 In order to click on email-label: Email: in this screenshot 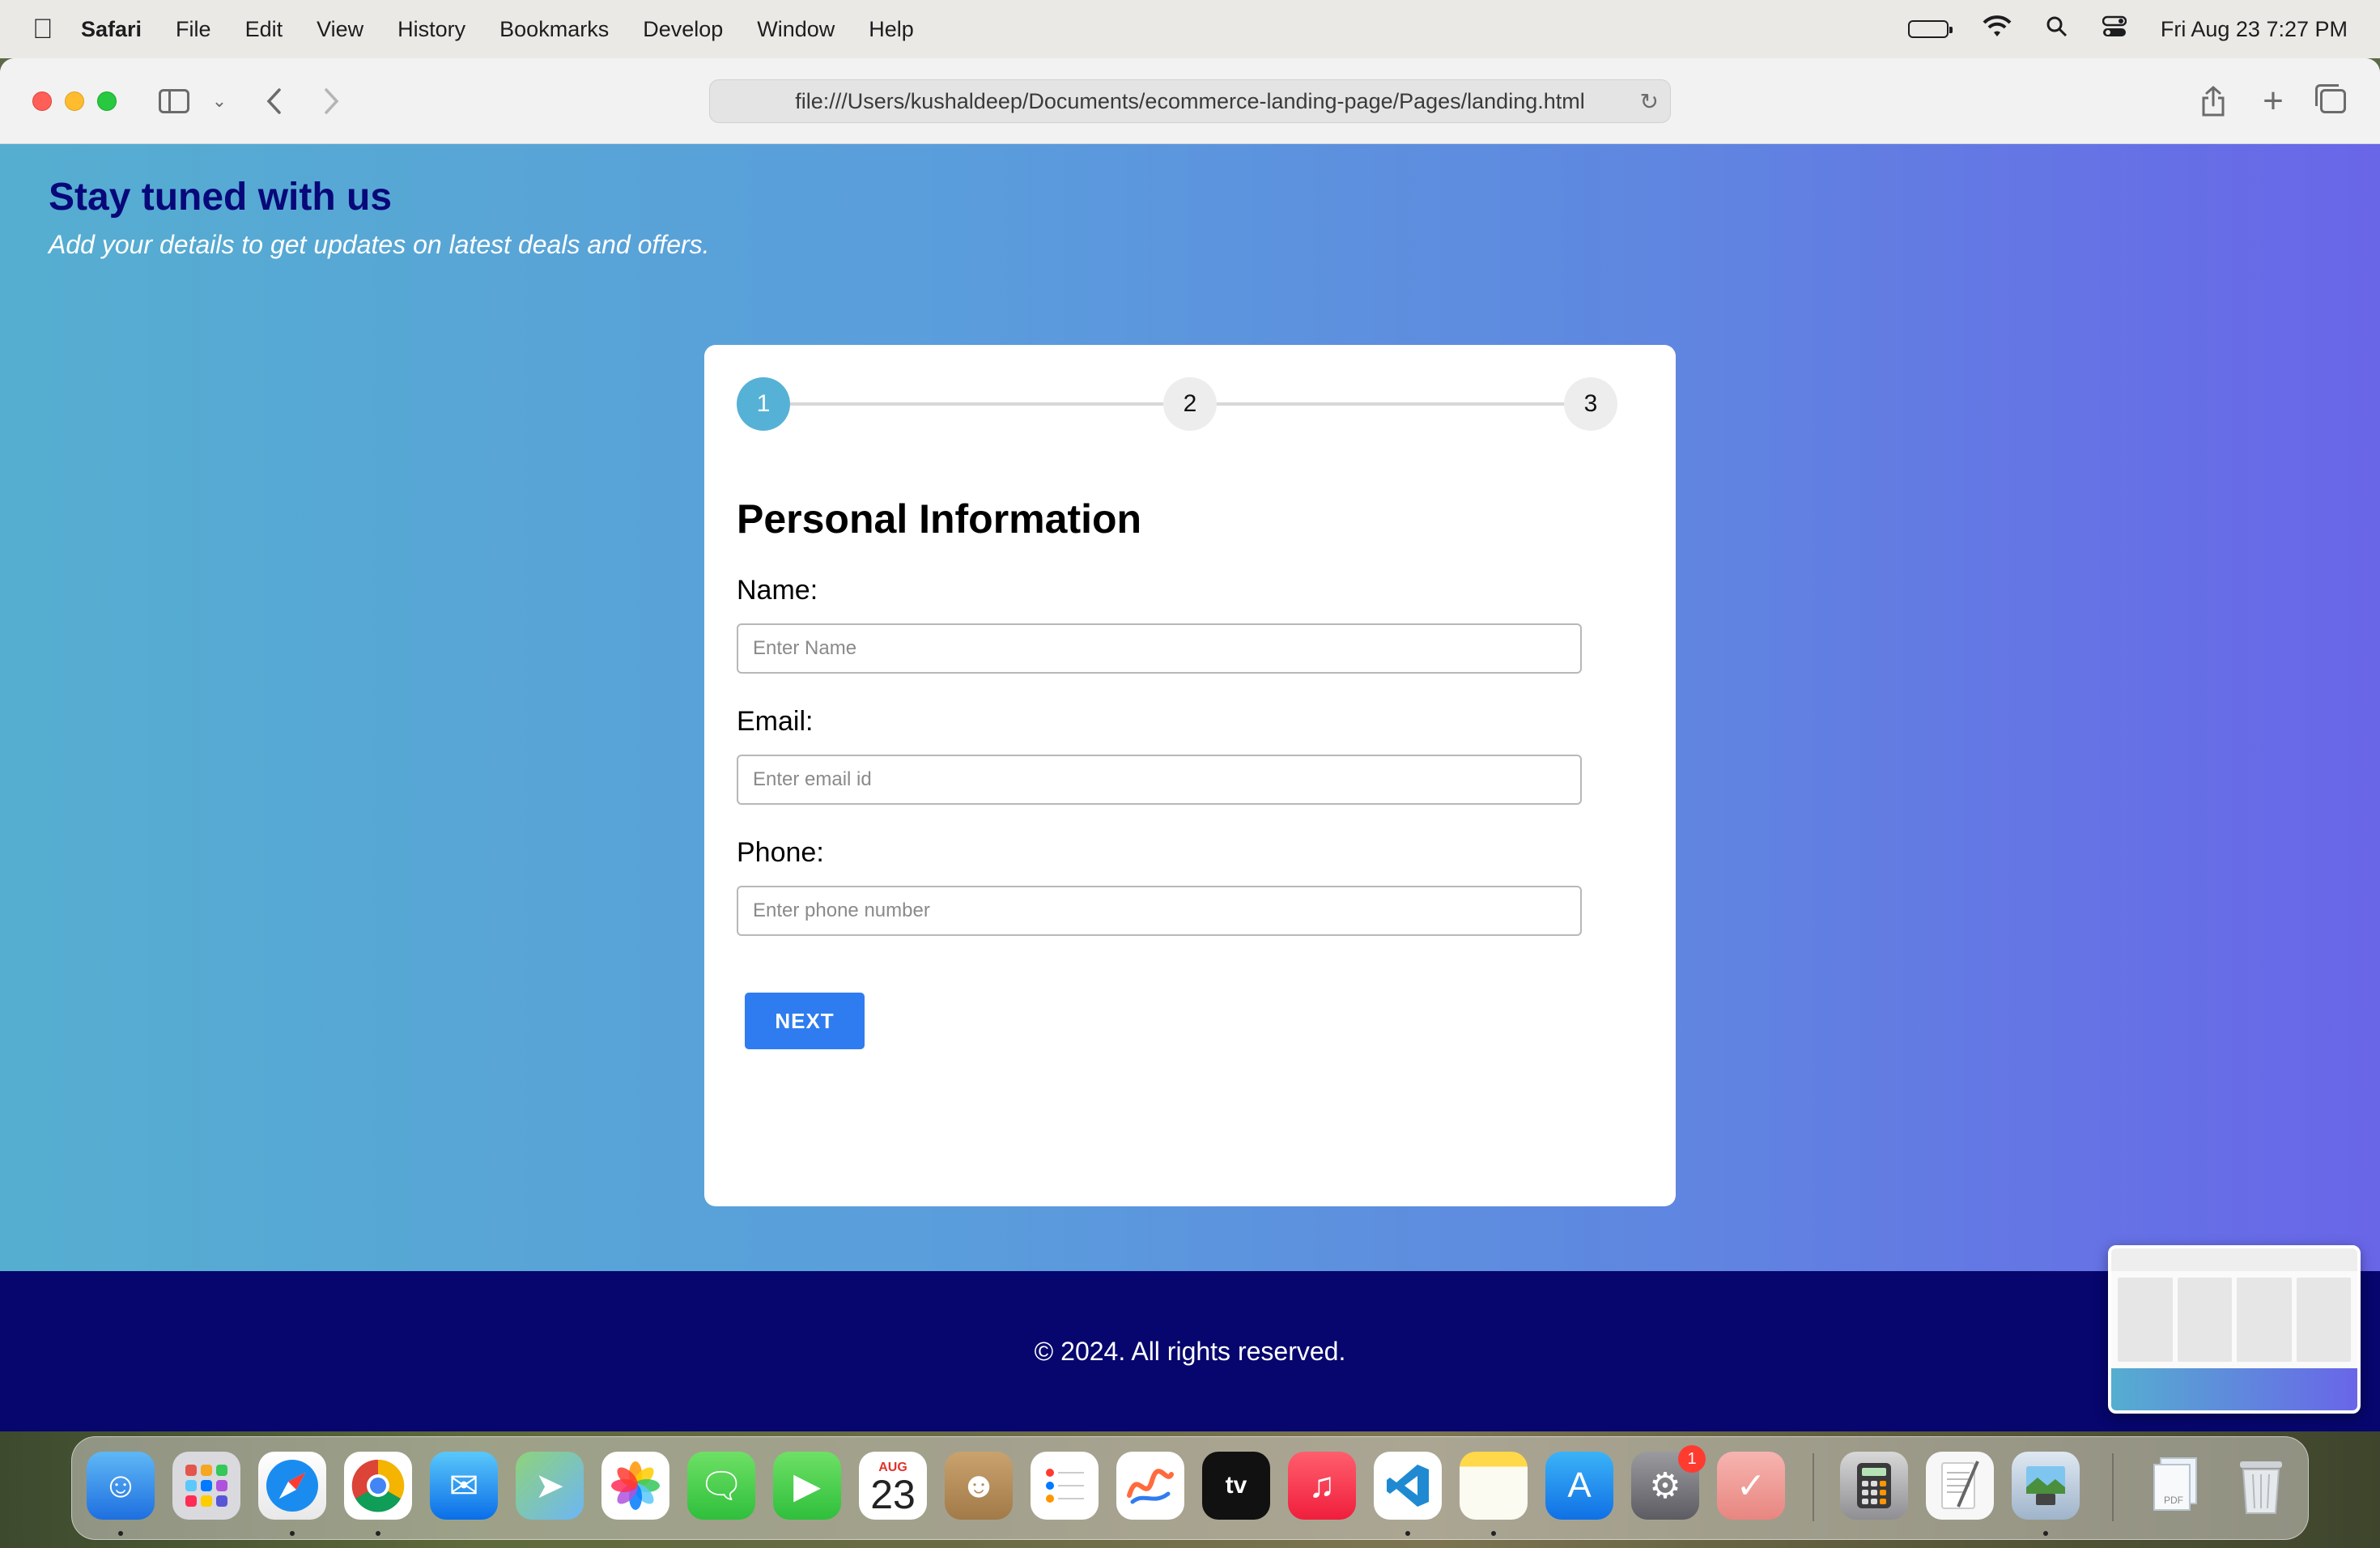, I will do `click(775, 722)`.